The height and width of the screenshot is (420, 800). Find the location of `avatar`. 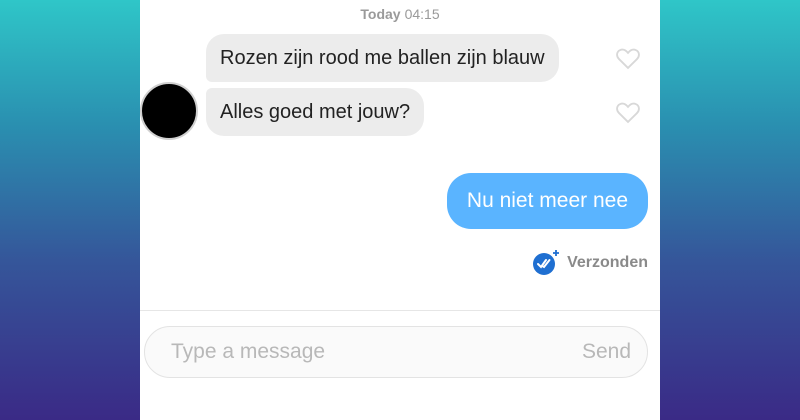

avatar is located at coordinates (169, 111).